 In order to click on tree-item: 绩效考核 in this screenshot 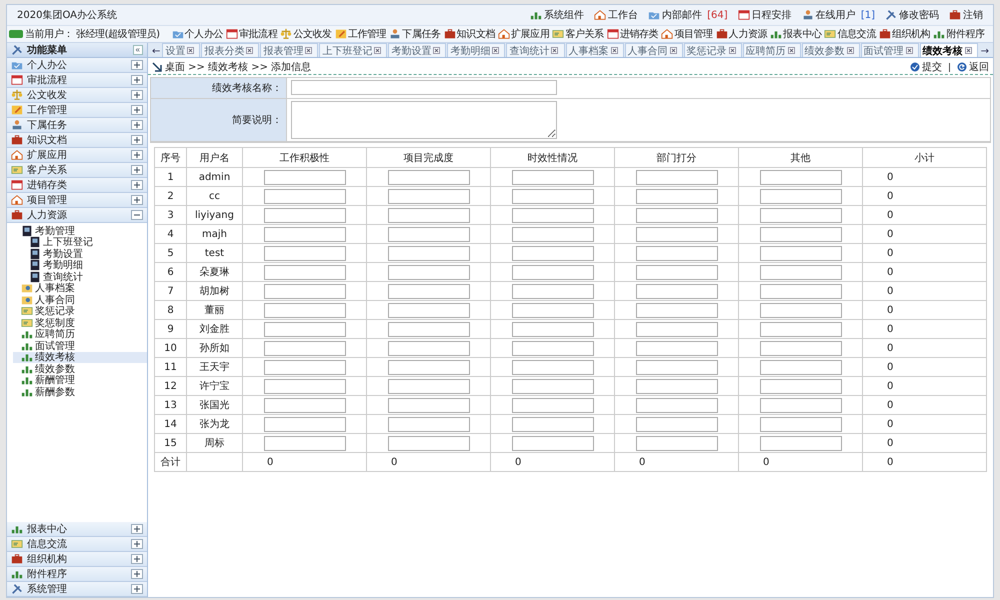, I will do `click(80, 357)`.